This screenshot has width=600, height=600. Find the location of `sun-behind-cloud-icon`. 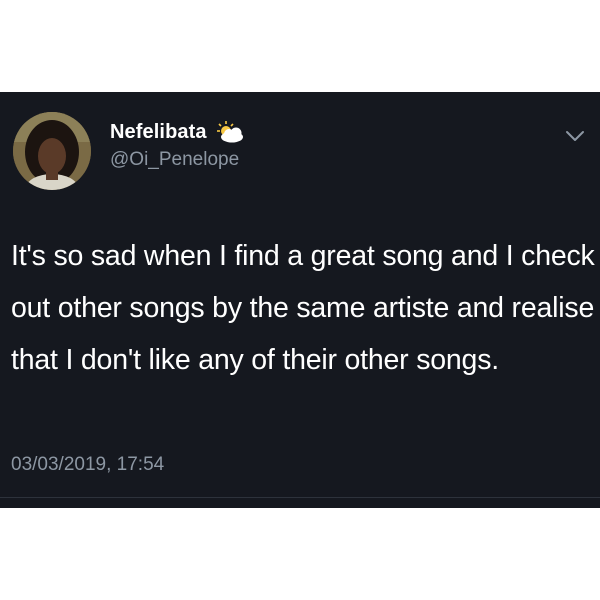

sun-behind-cloud-icon is located at coordinates (230, 132).